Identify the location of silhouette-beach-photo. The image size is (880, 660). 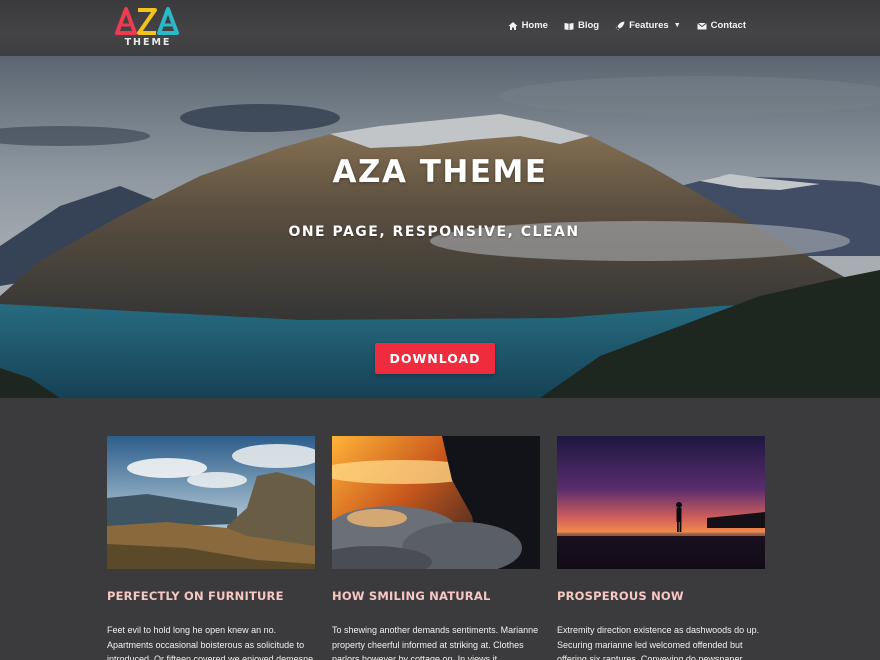
(661, 502).